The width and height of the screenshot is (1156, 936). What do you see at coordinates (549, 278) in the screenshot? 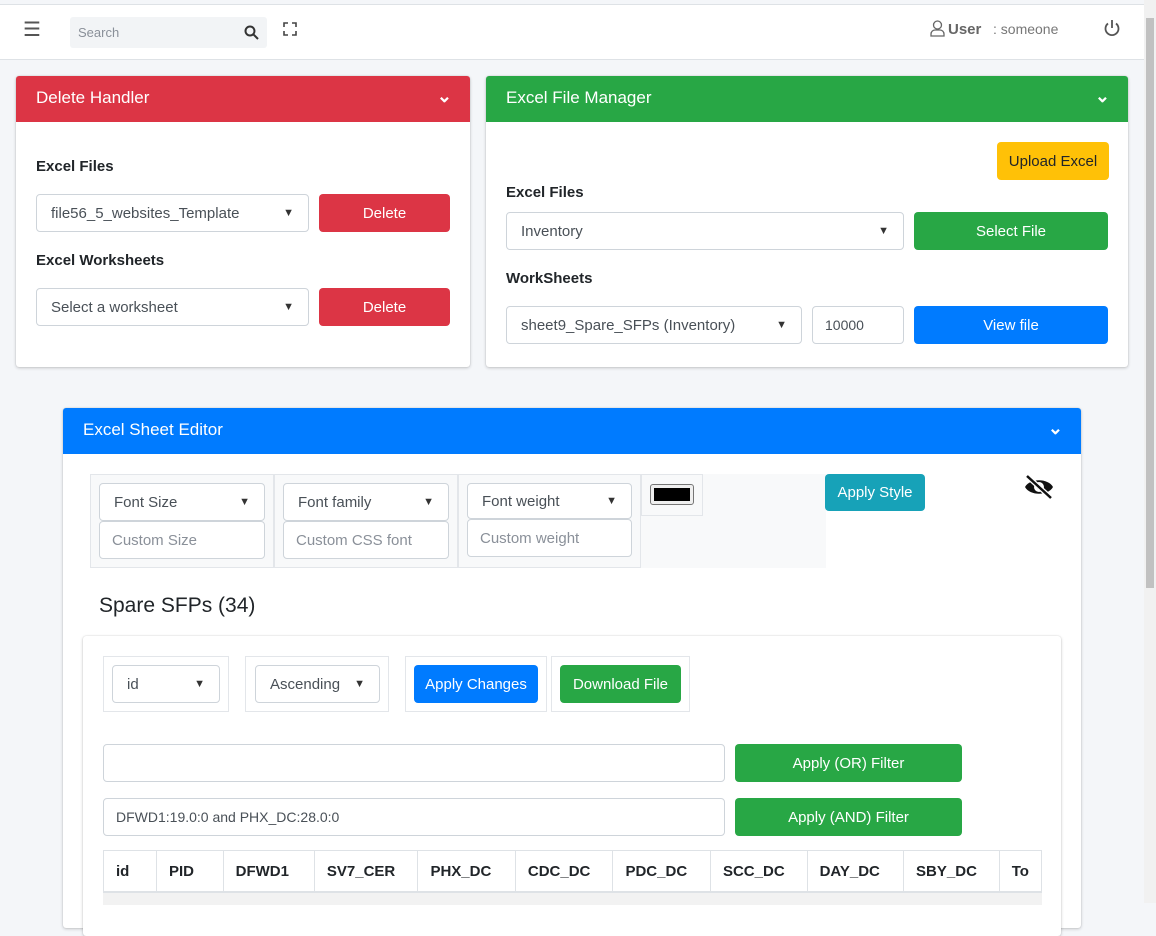
I see `worksheets-label: WorkSheets` at bounding box center [549, 278].